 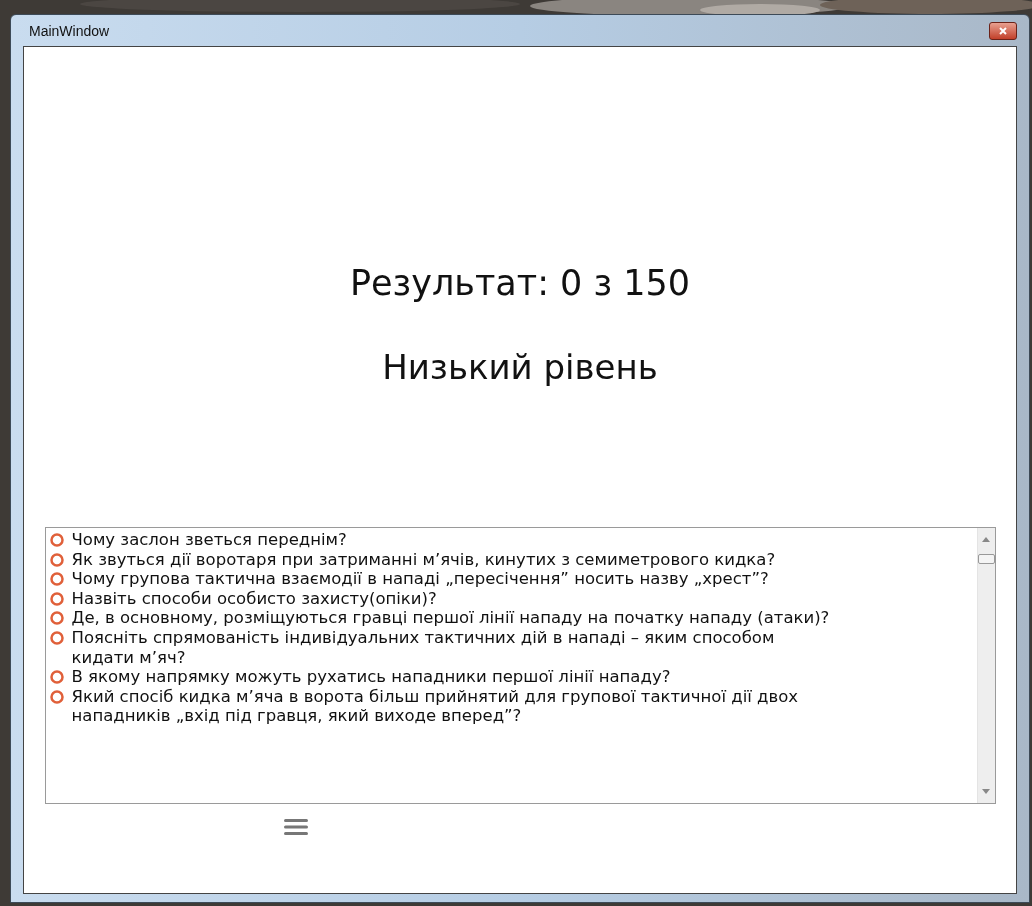 I want to click on question-text: Чому заслон зветься переднім?, so click(x=209, y=540).